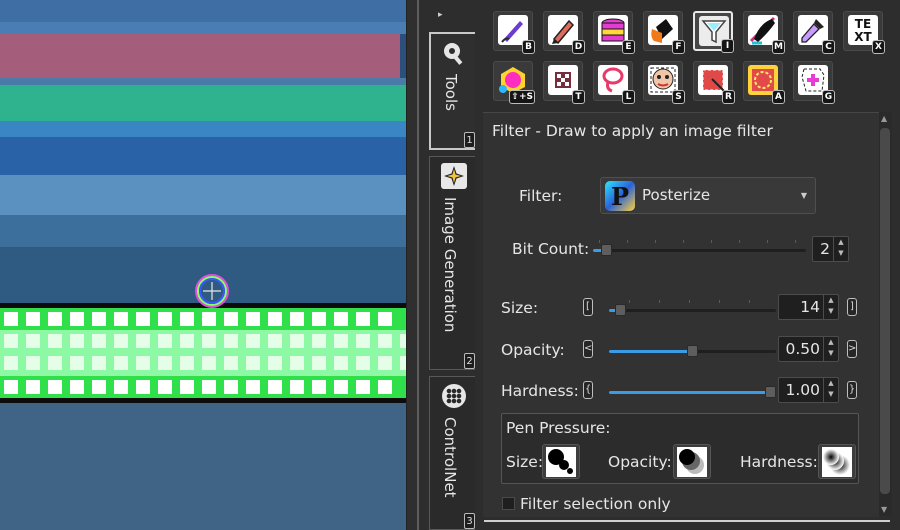 The height and width of the screenshot is (530, 900). Describe the element at coordinates (664, 32) in the screenshot. I see `fill-tool-button: F` at that location.